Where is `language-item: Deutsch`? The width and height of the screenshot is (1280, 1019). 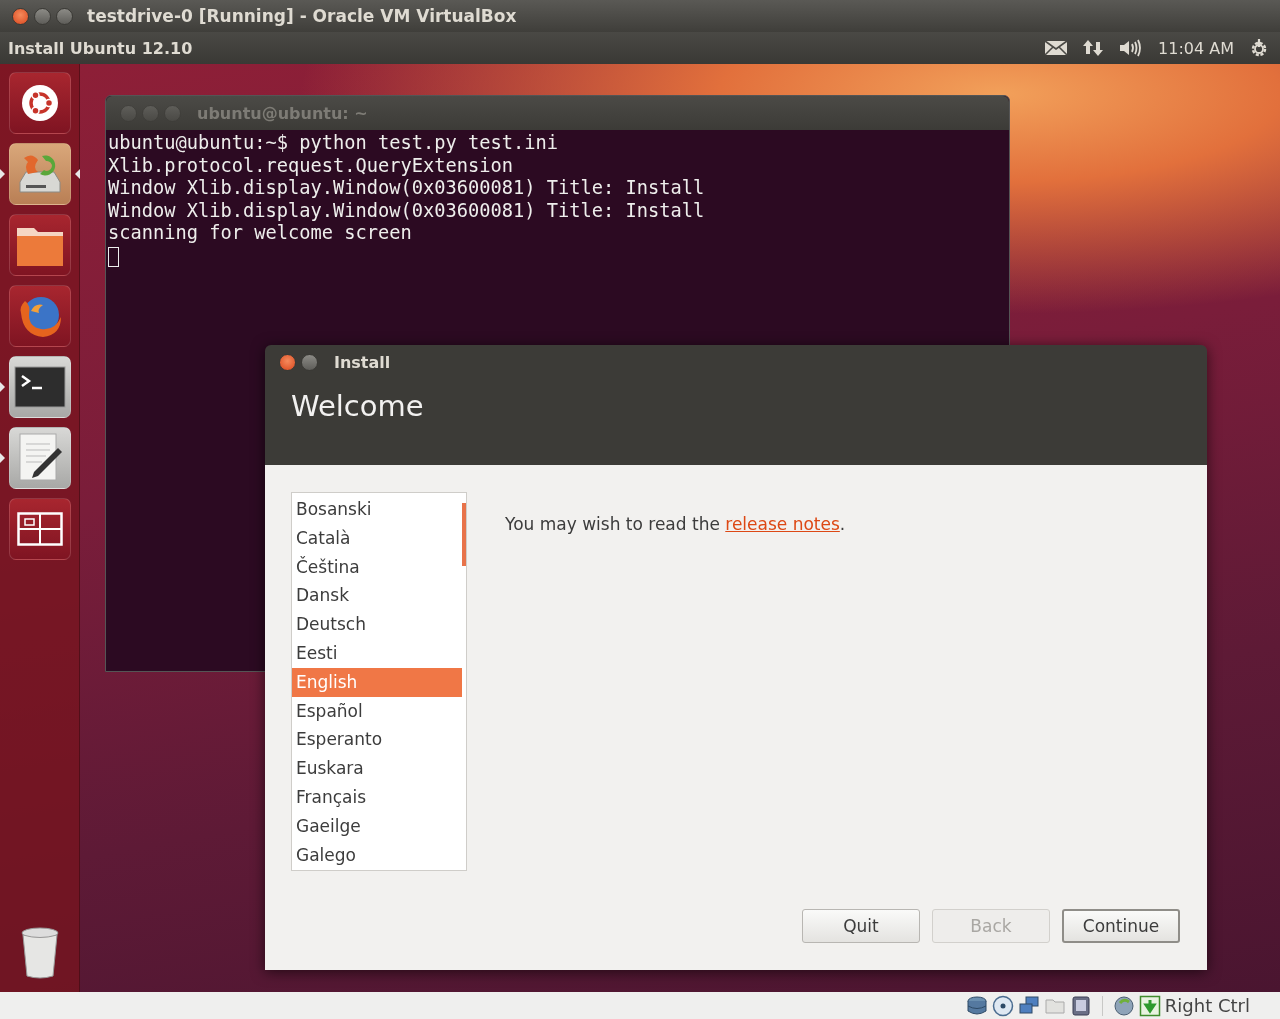
language-item: Deutsch is located at coordinates (377, 624).